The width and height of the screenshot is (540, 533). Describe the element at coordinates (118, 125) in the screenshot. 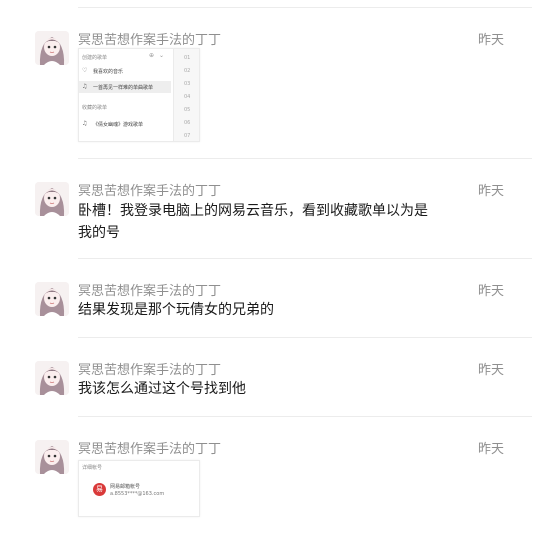

I see `list-item-label: 《倩女幽魂》游戏歌单` at that location.